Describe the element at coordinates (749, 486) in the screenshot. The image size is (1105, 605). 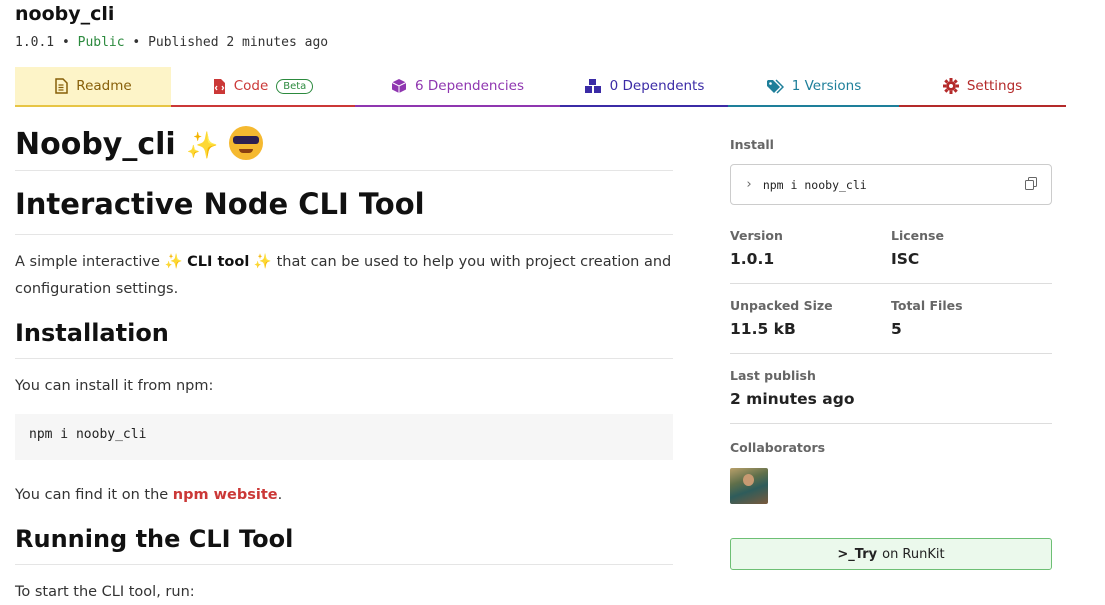
I see `avatar` at that location.